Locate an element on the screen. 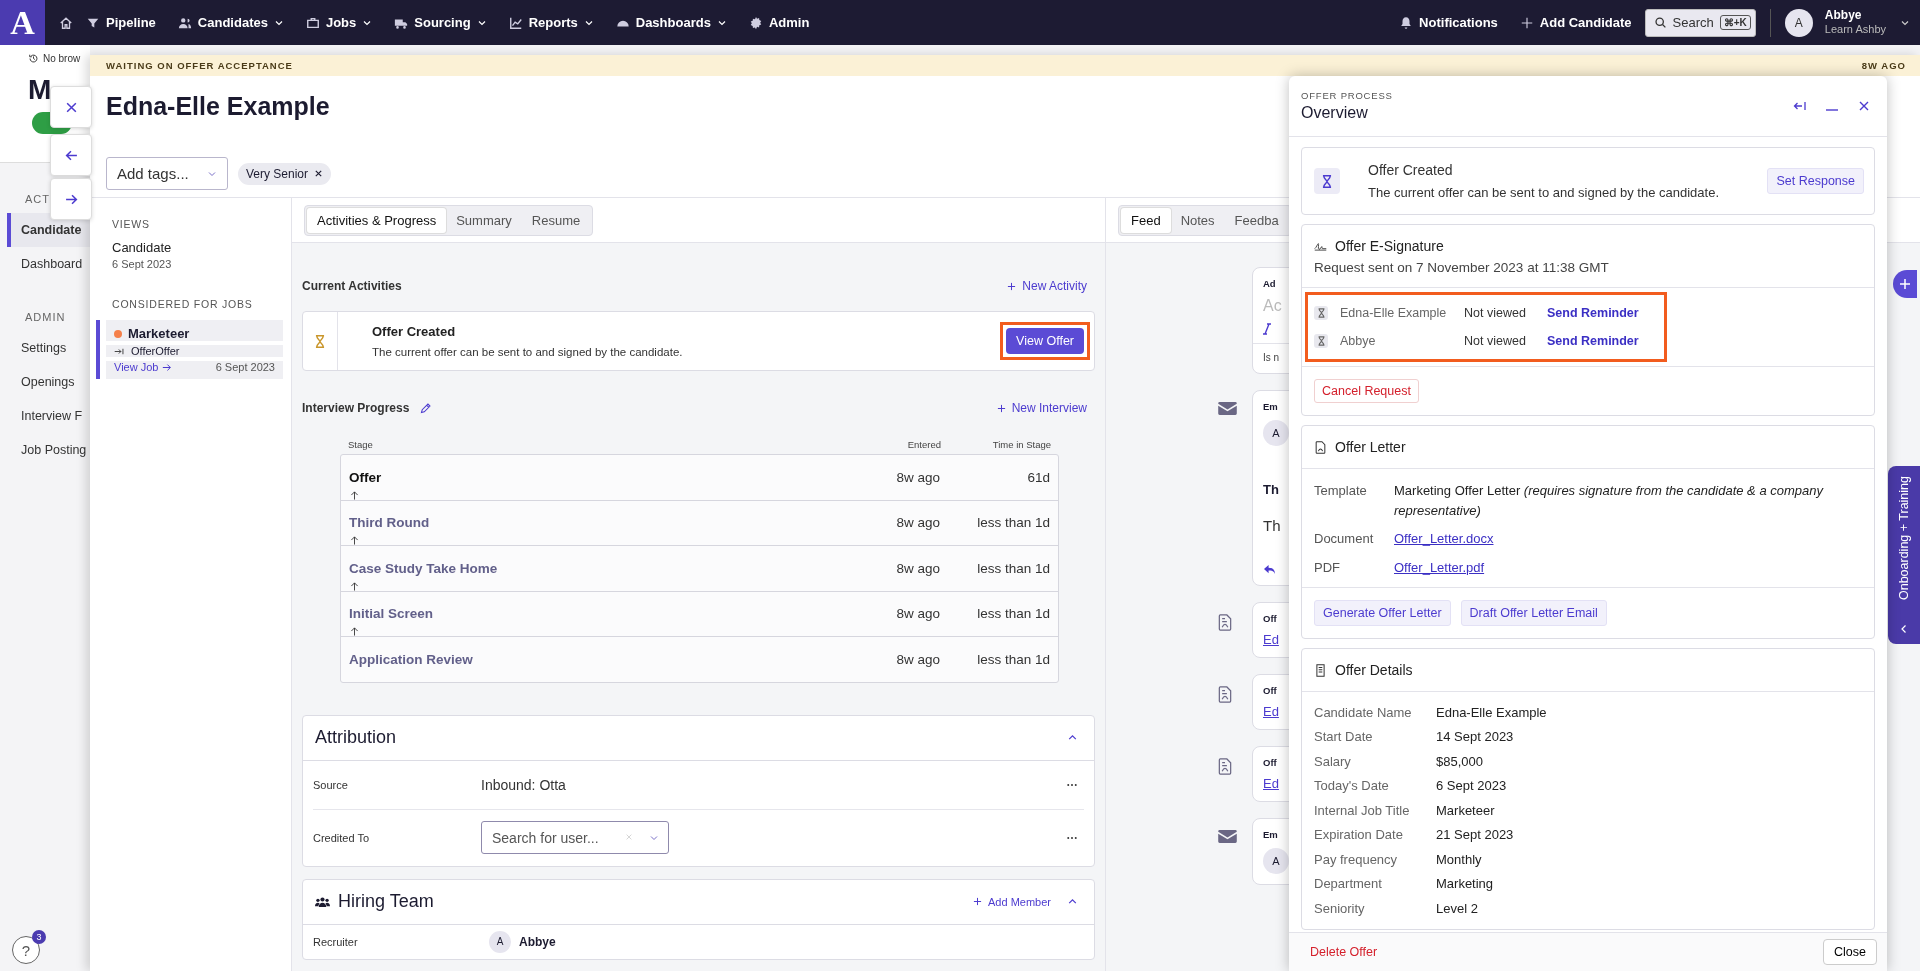  nav-menu-item: Admin is located at coordinates (779, 22).